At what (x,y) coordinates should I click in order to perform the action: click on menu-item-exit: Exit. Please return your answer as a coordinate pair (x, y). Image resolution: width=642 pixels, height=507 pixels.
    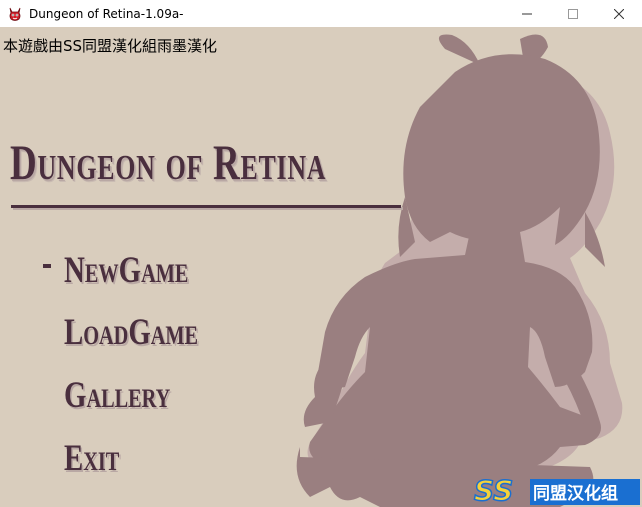
    Looking at the image, I should click on (91, 458).